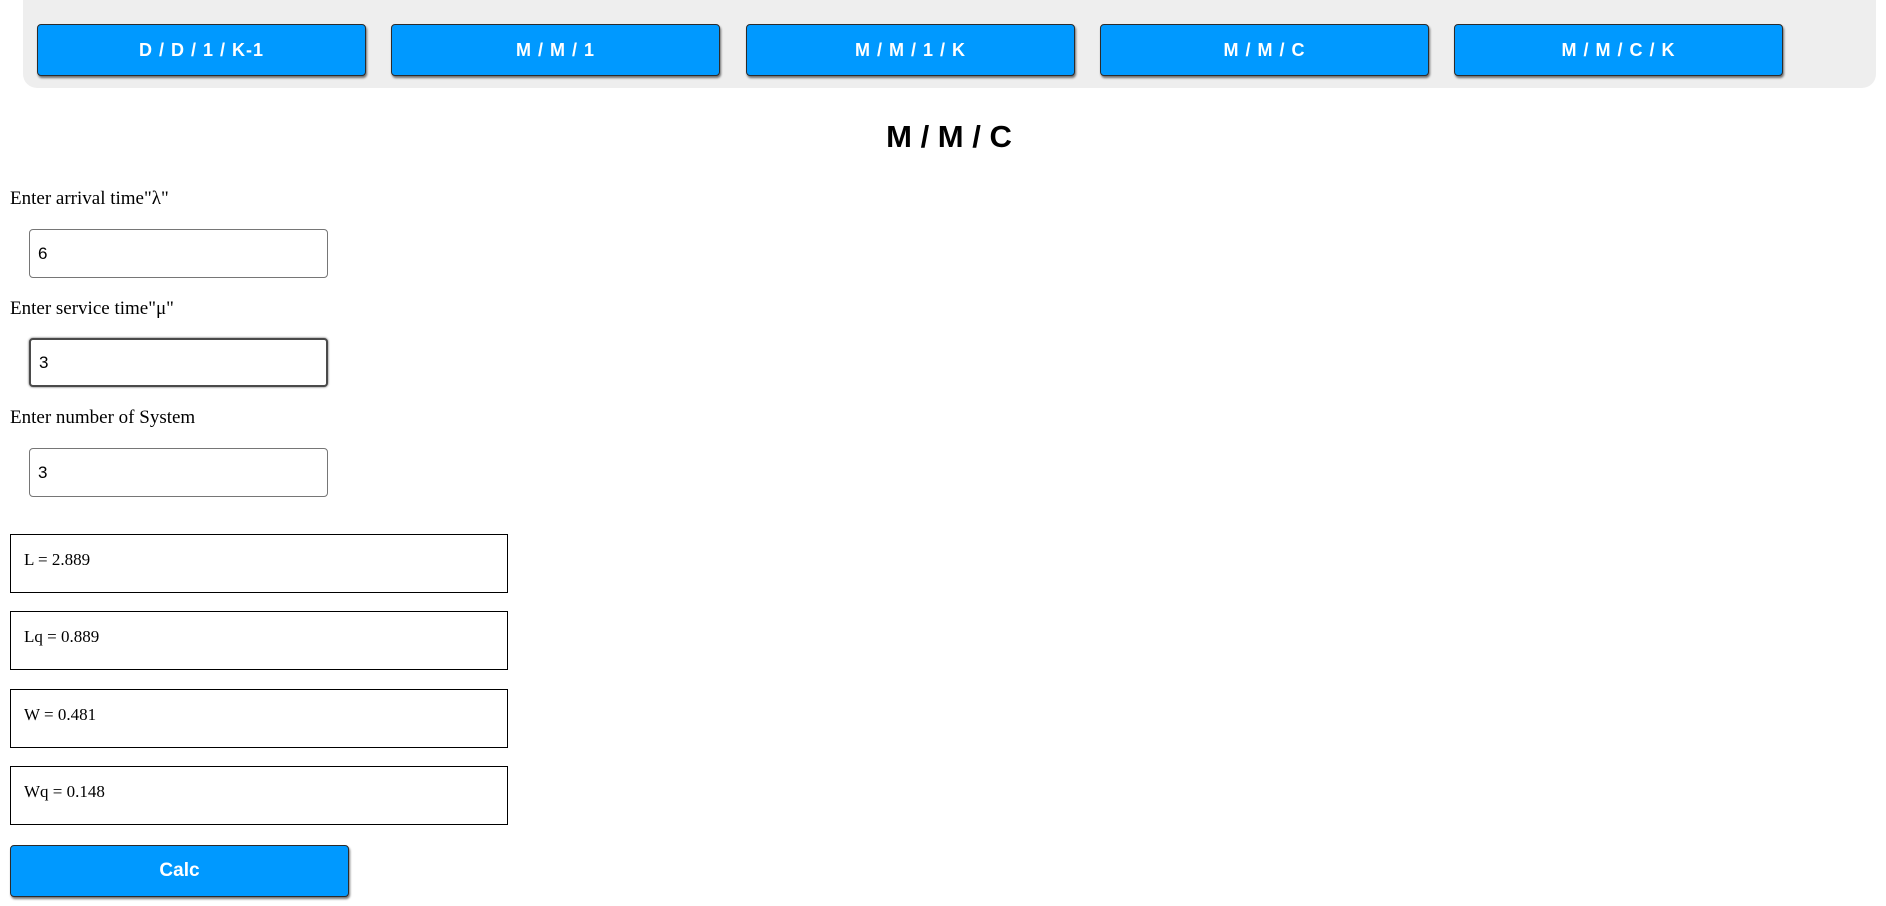 The height and width of the screenshot is (906, 1886). Describe the element at coordinates (179, 871) in the screenshot. I see `calc-button: Calc` at that location.